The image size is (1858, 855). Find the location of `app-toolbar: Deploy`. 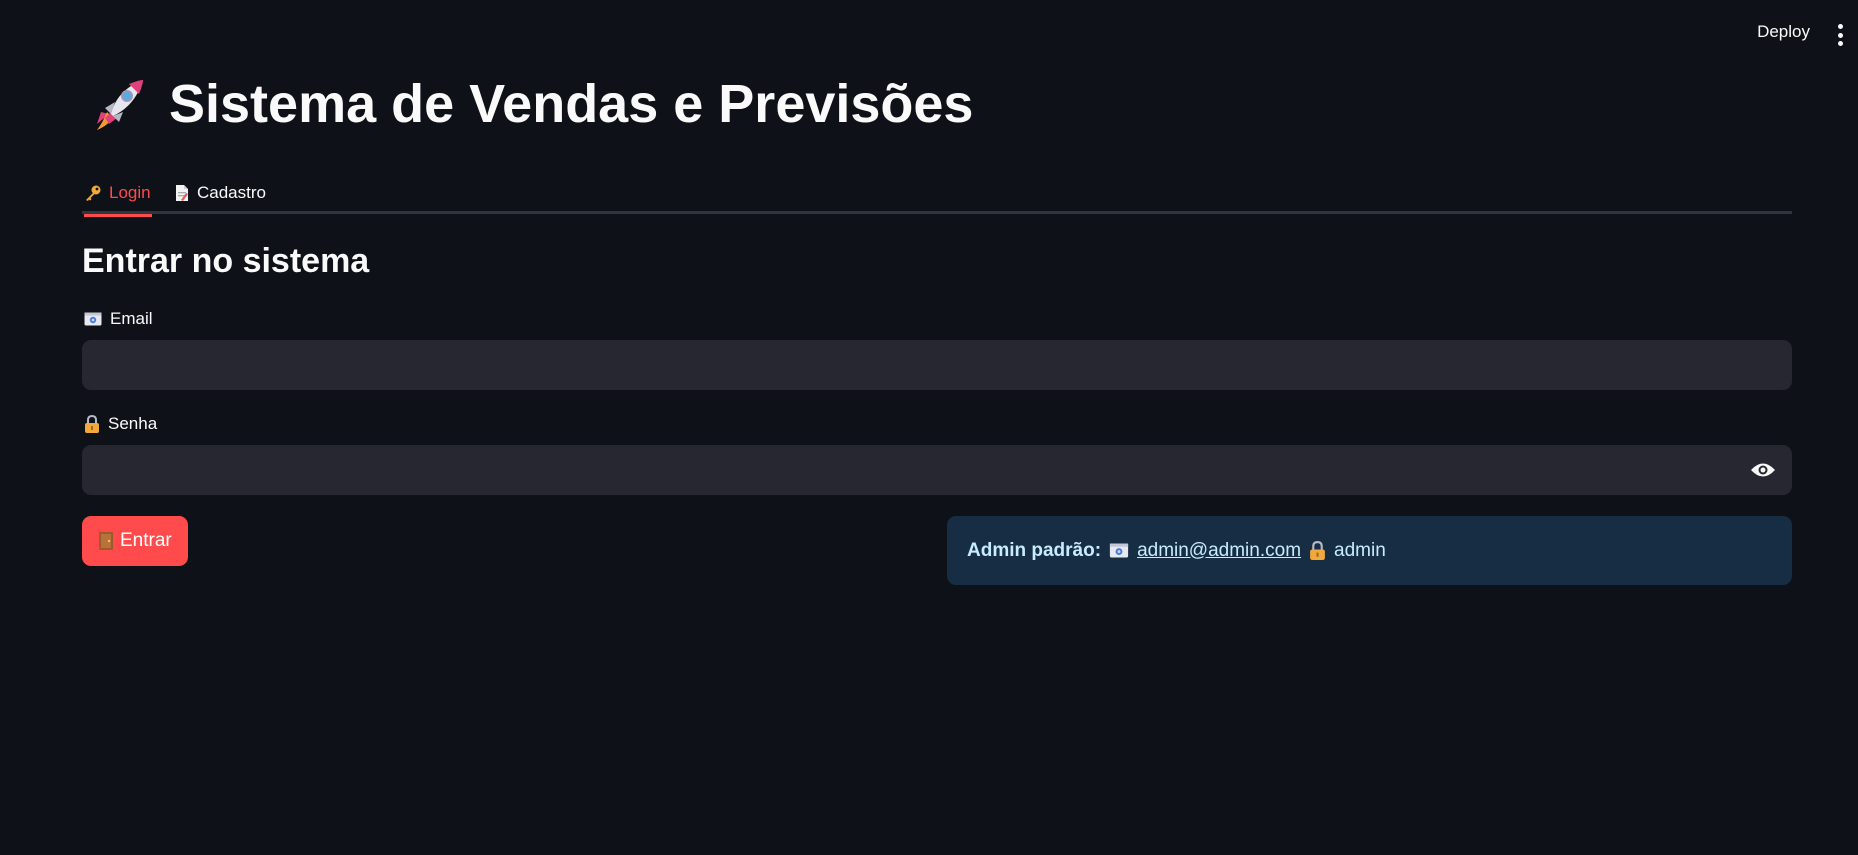

app-toolbar: Deploy is located at coordinates (929, 35).